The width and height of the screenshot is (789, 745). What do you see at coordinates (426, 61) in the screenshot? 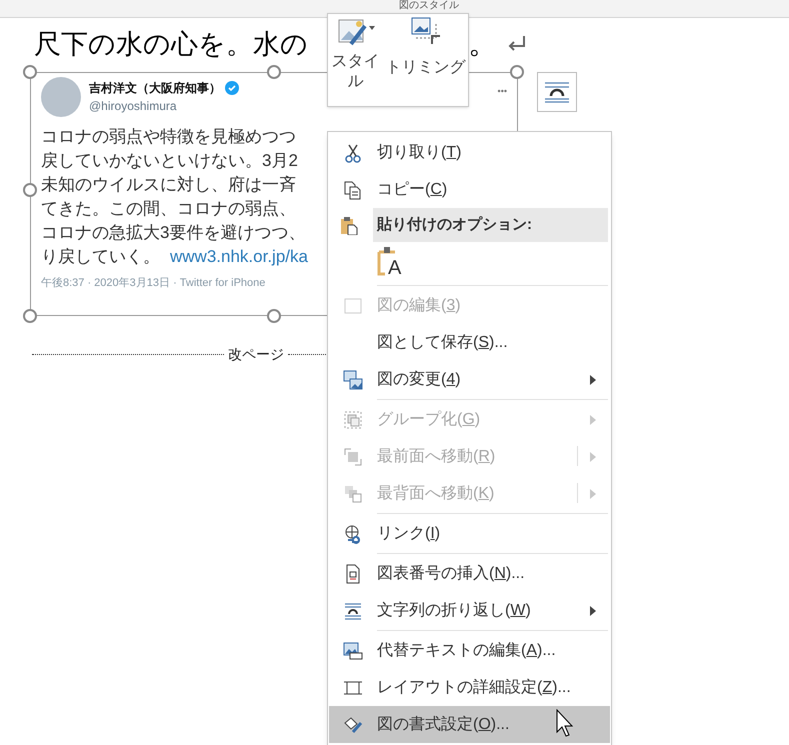
I see `toolbar-button: トリミング` at bounding box center [426, 61].